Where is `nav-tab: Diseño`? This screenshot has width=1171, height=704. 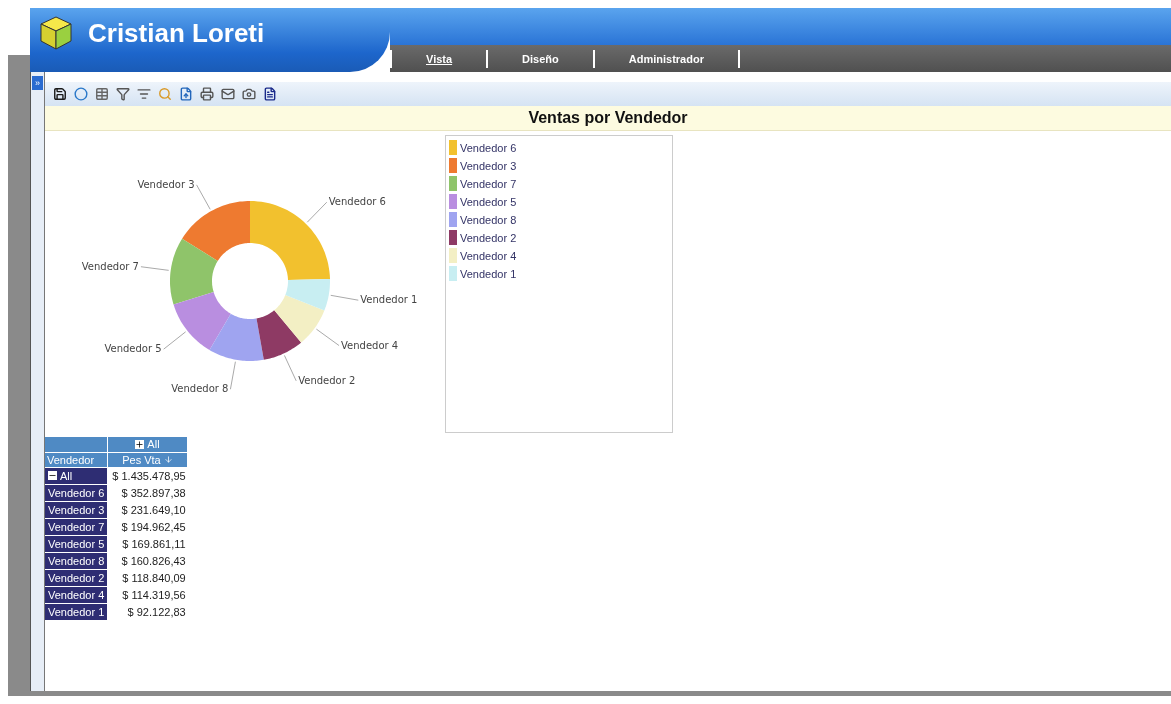
nav-tab: Diseño is located at coordinates (539, 58).